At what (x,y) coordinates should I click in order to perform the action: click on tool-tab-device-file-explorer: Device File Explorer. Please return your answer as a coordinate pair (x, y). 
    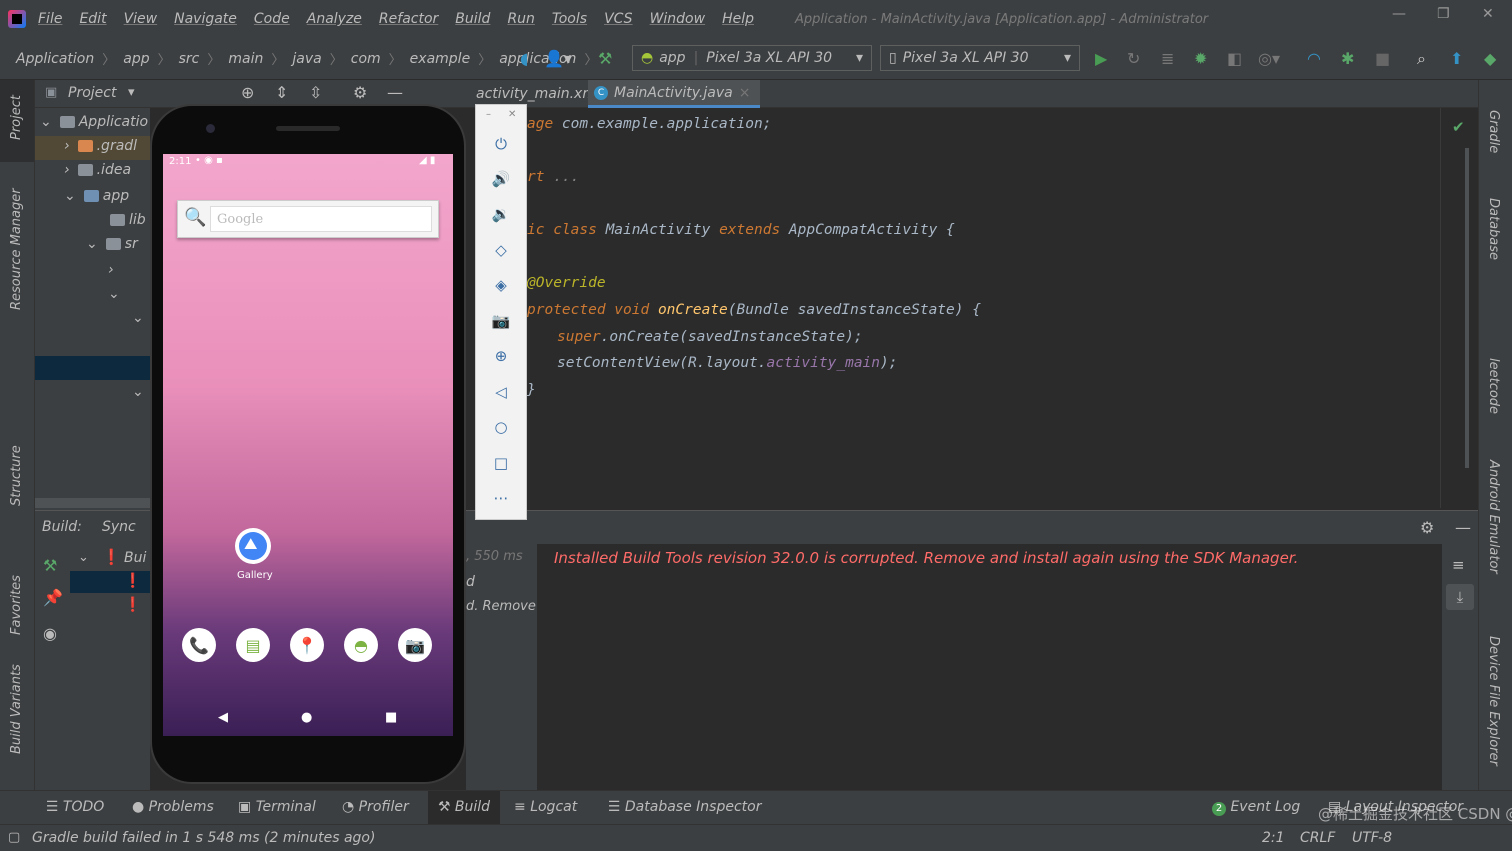
    Looking at the image, I should click on (1493, 701).